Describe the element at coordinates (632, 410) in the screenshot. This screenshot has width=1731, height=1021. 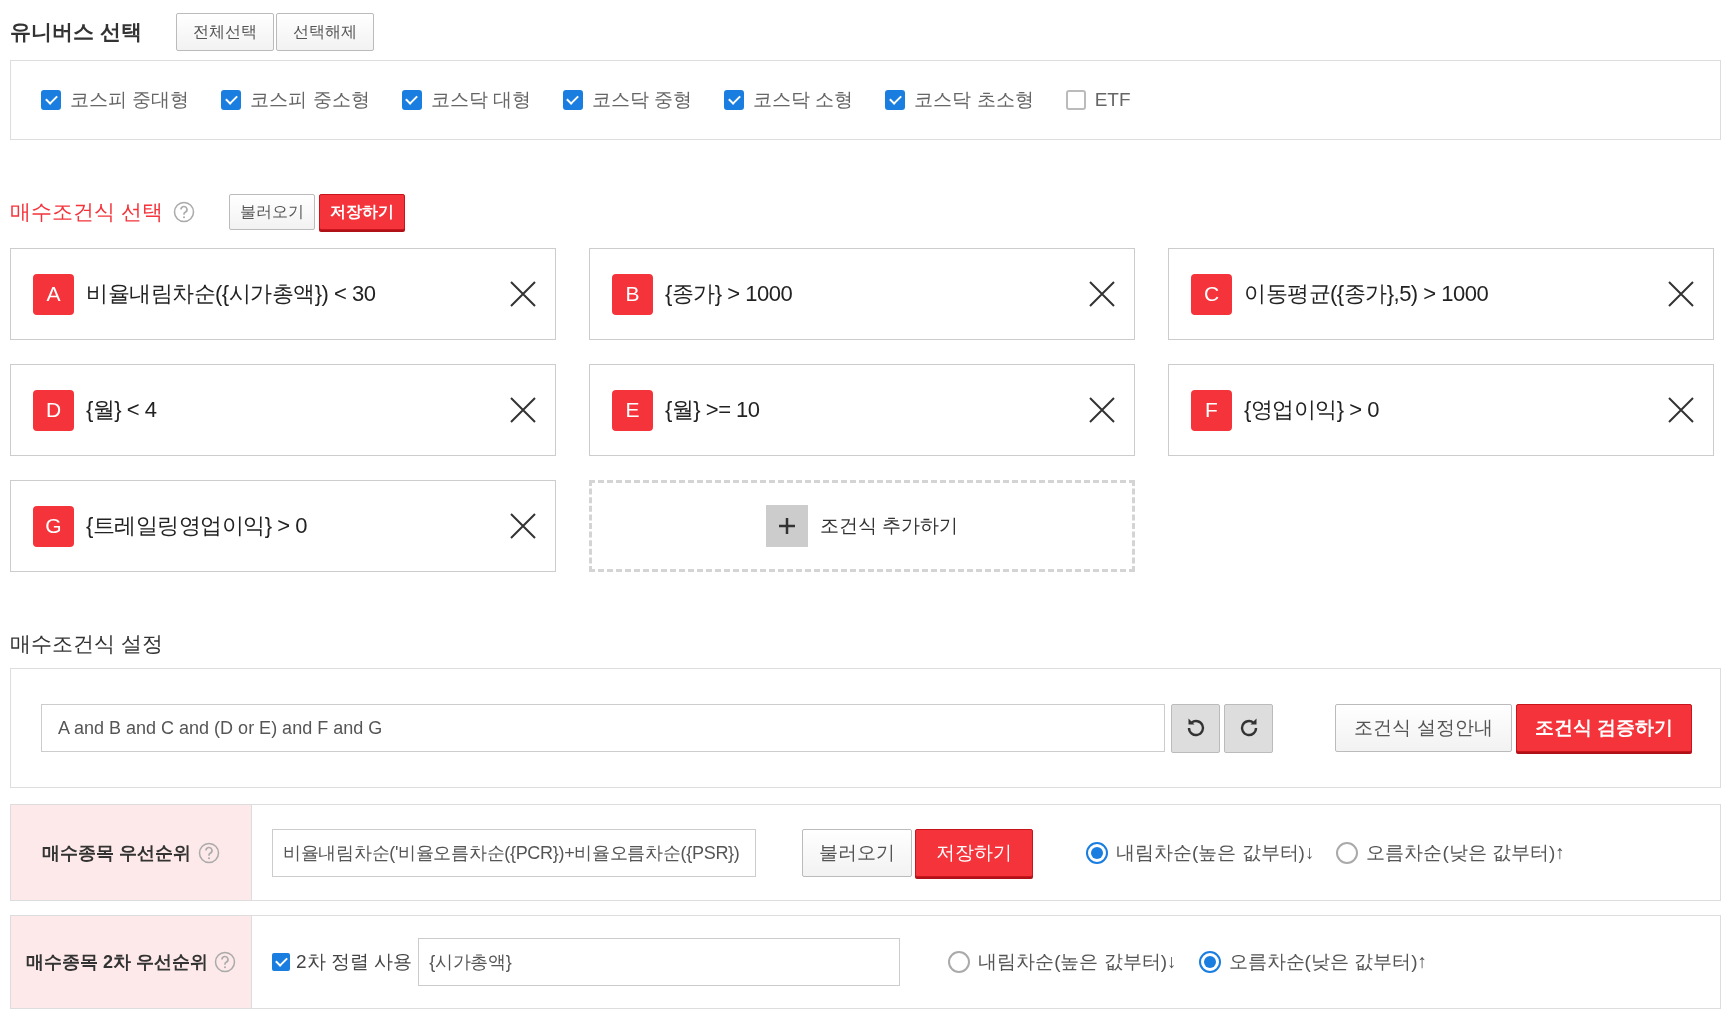
I see `condition-letter-badge: E` at that location.